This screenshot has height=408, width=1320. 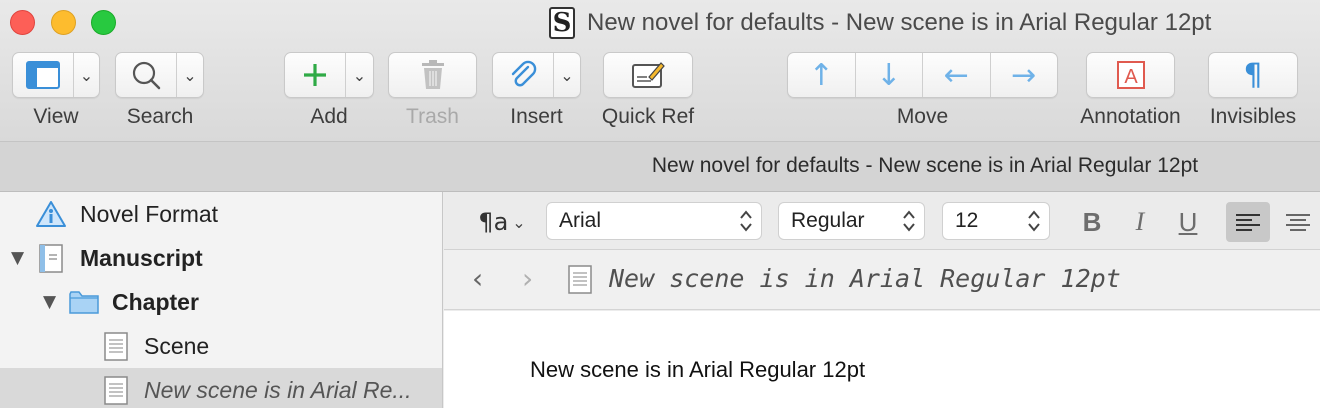 I want to click on arrow-left-icon: ←, so click(x=956, y=75).